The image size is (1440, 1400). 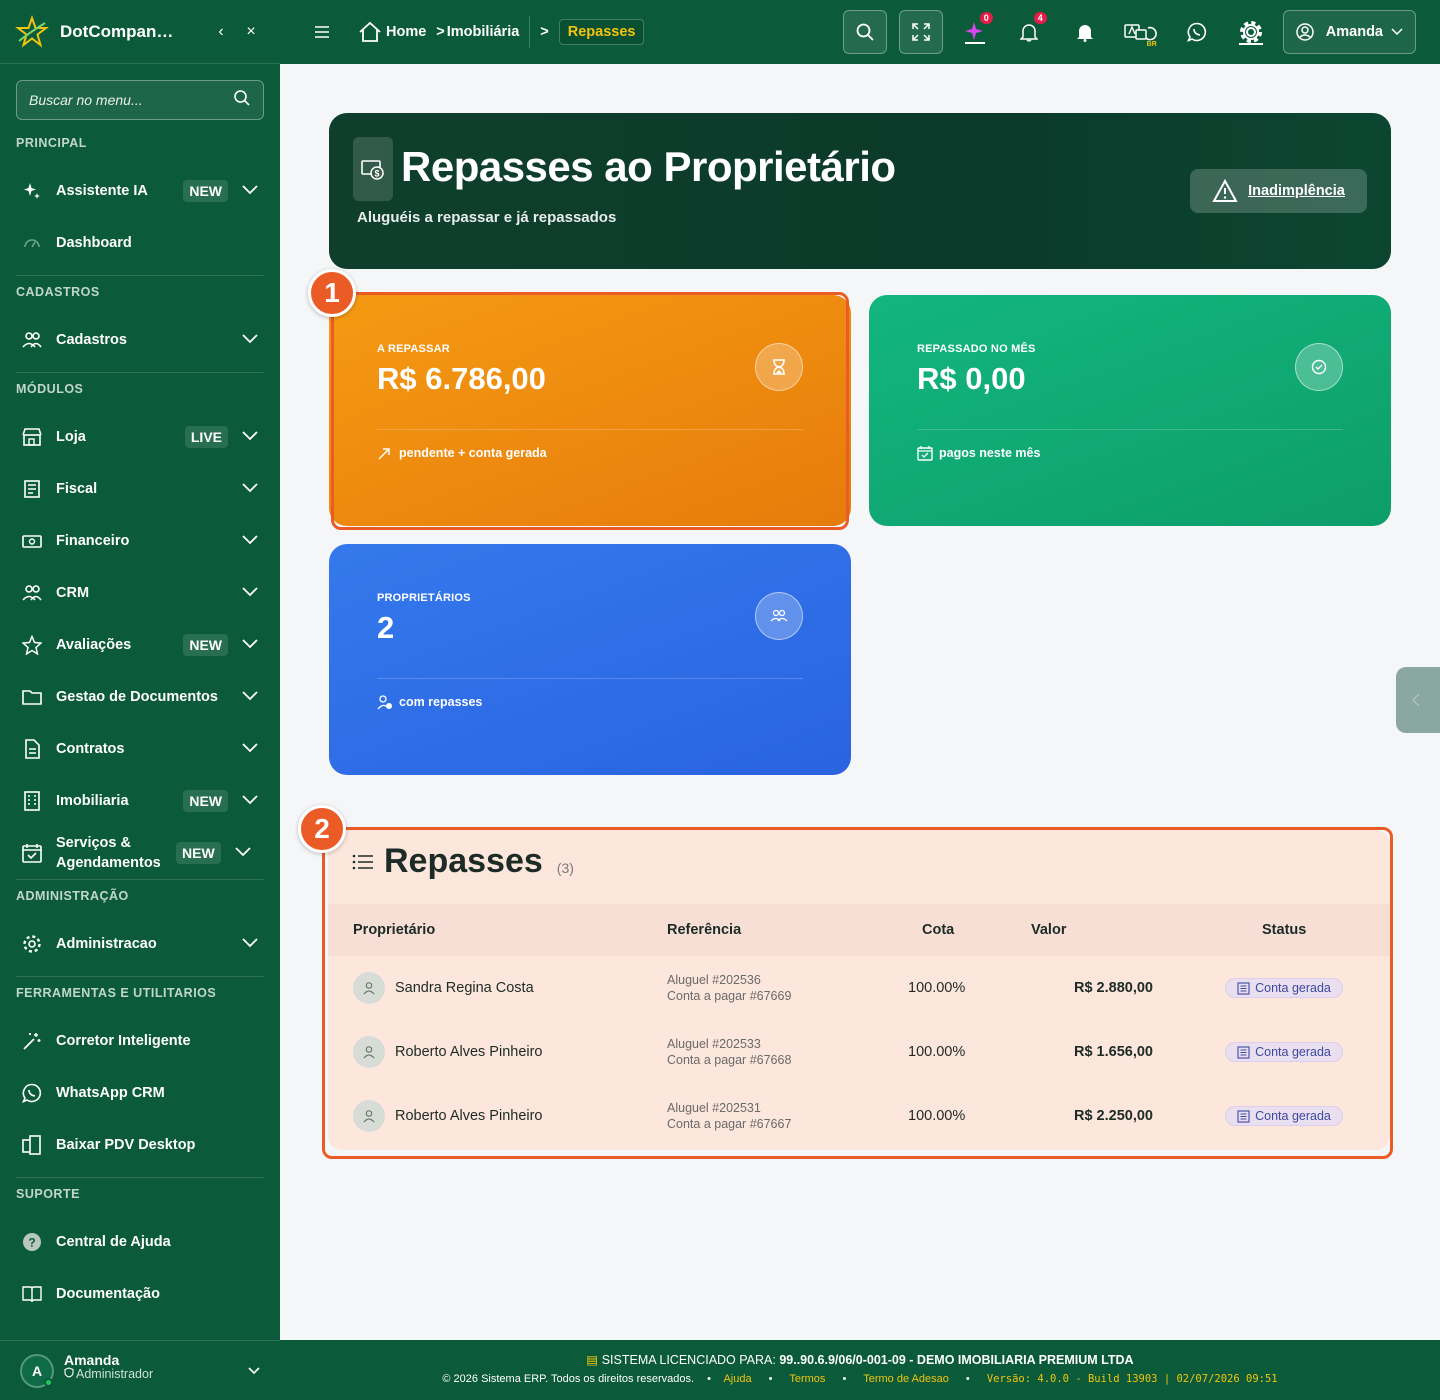 I want to click on nav-baixar-pdv: Baixar PDV Desktop, so click(x=140, y=1145).